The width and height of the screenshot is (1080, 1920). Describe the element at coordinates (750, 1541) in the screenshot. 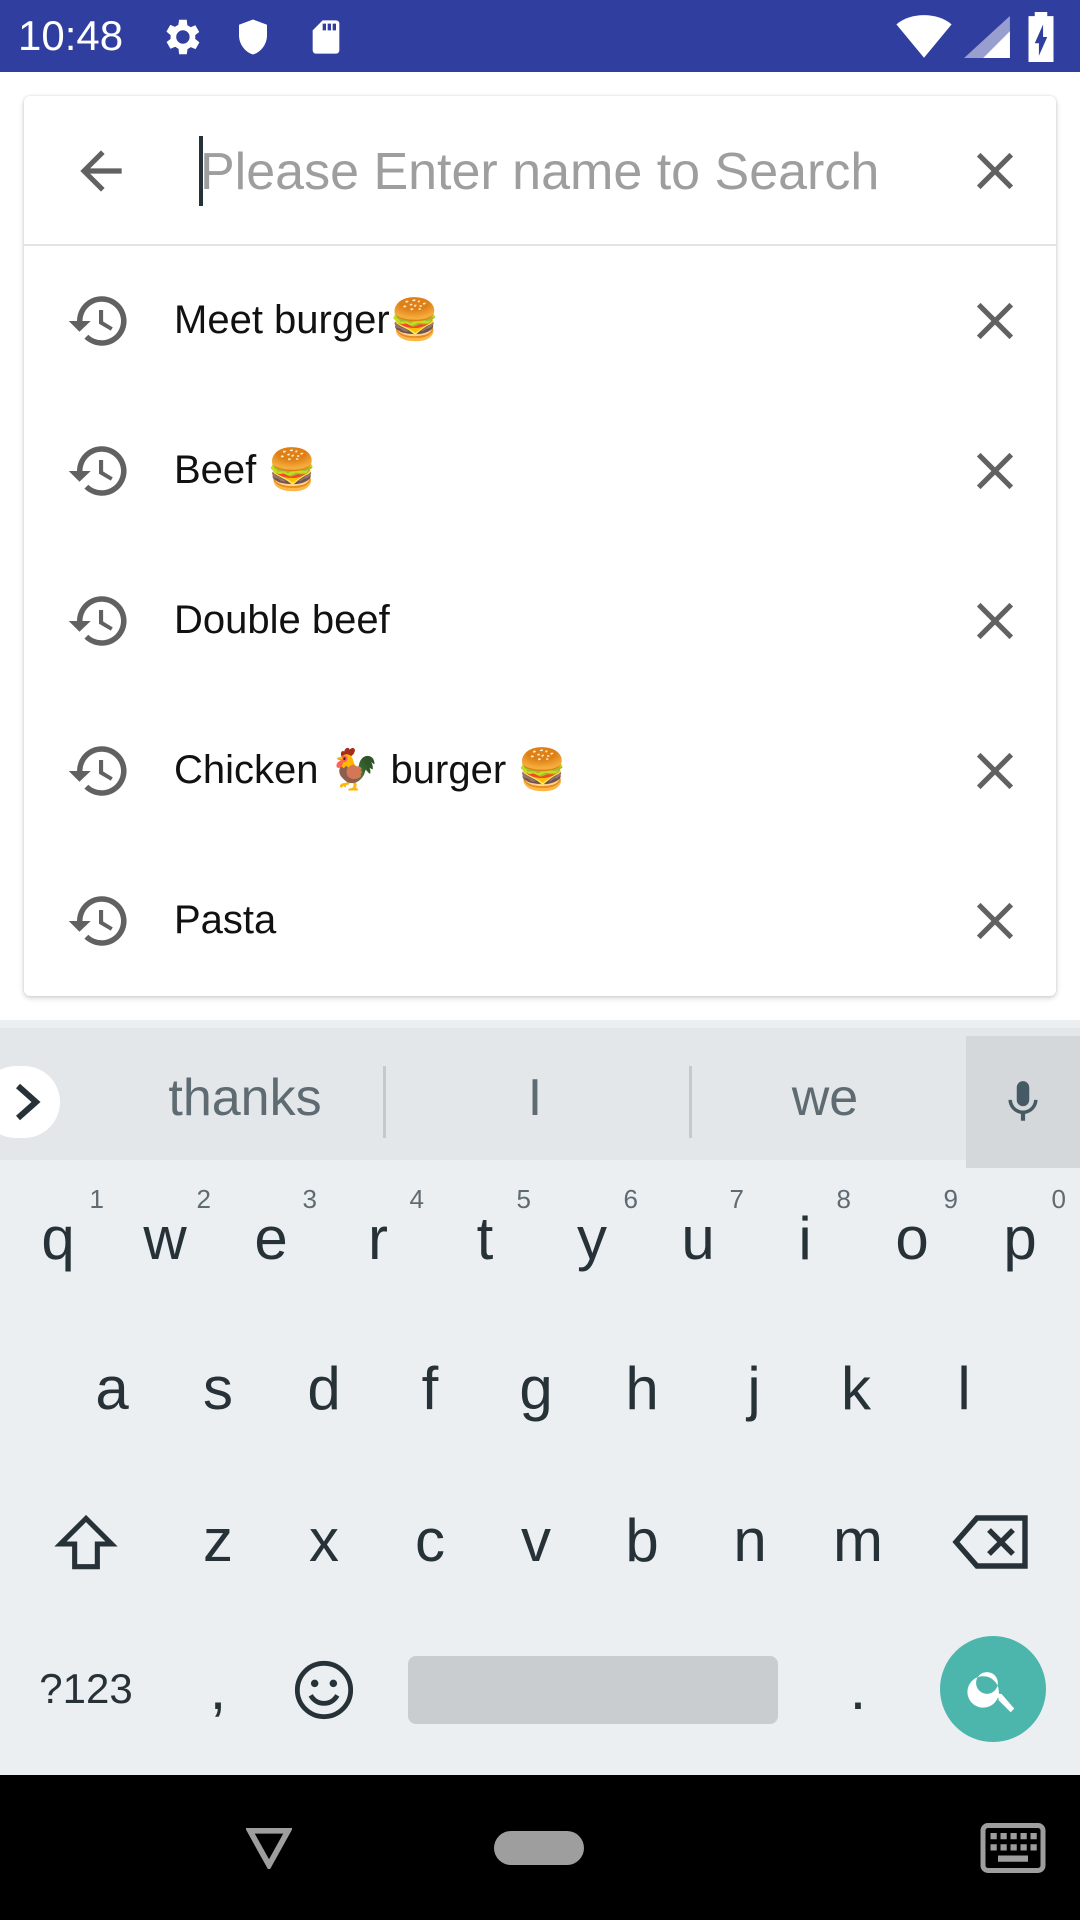

I see `key-n: n` at that location.